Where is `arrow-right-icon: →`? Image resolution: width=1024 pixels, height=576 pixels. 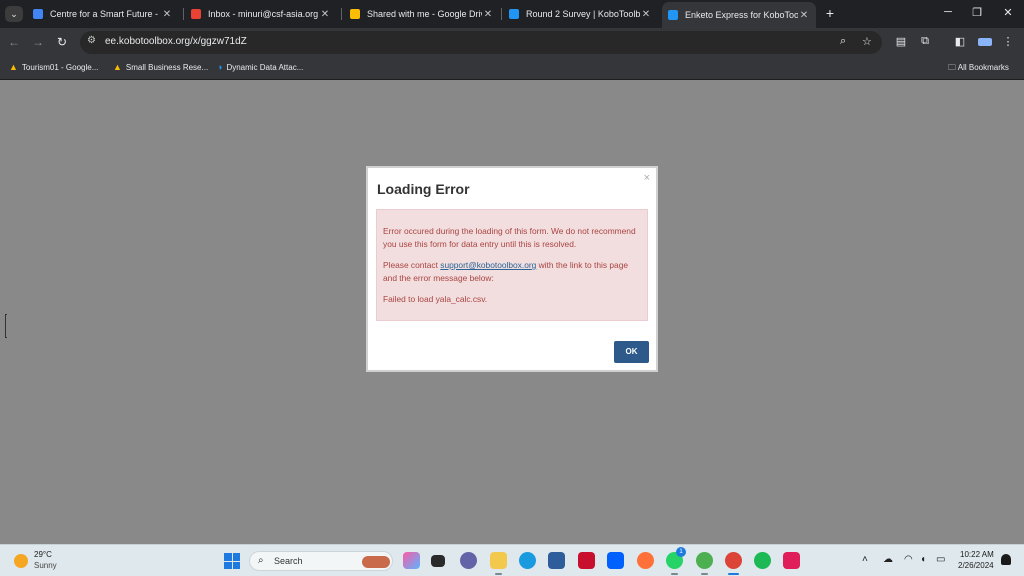 arrow-right-icon: → is located at coordinates (38, 42).